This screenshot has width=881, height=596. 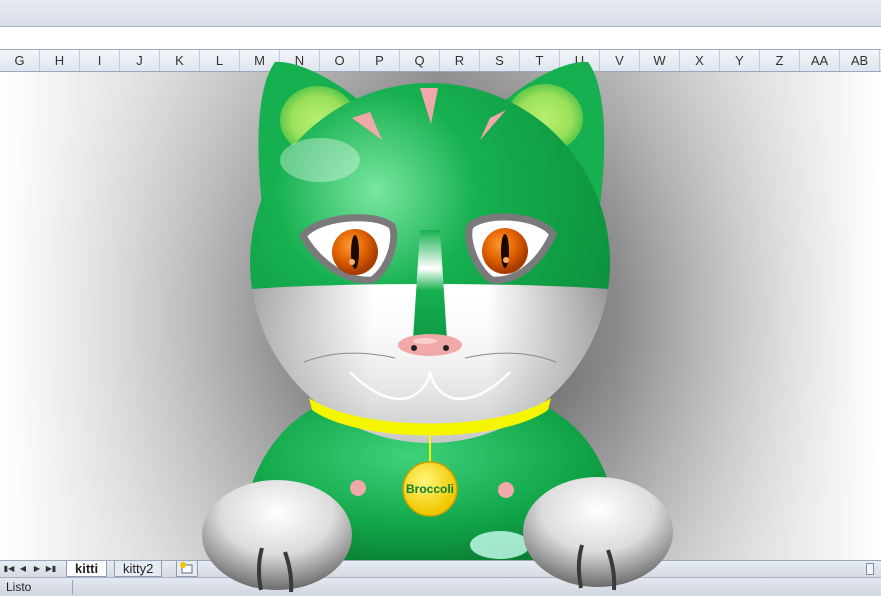 I want to click on name-tag: Broccoli, so click(x=430, y=489).